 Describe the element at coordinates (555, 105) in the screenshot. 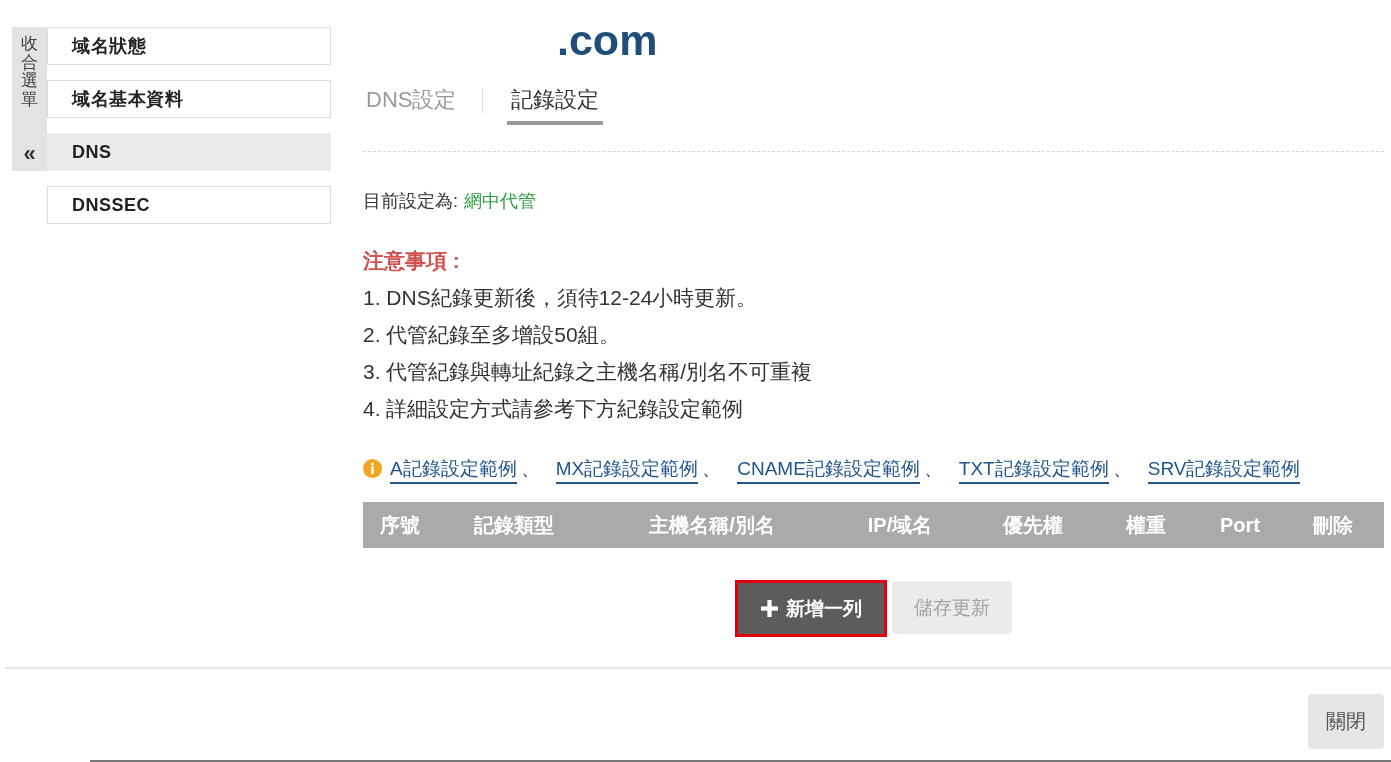

I see `tab: 記錄設定` at that location.